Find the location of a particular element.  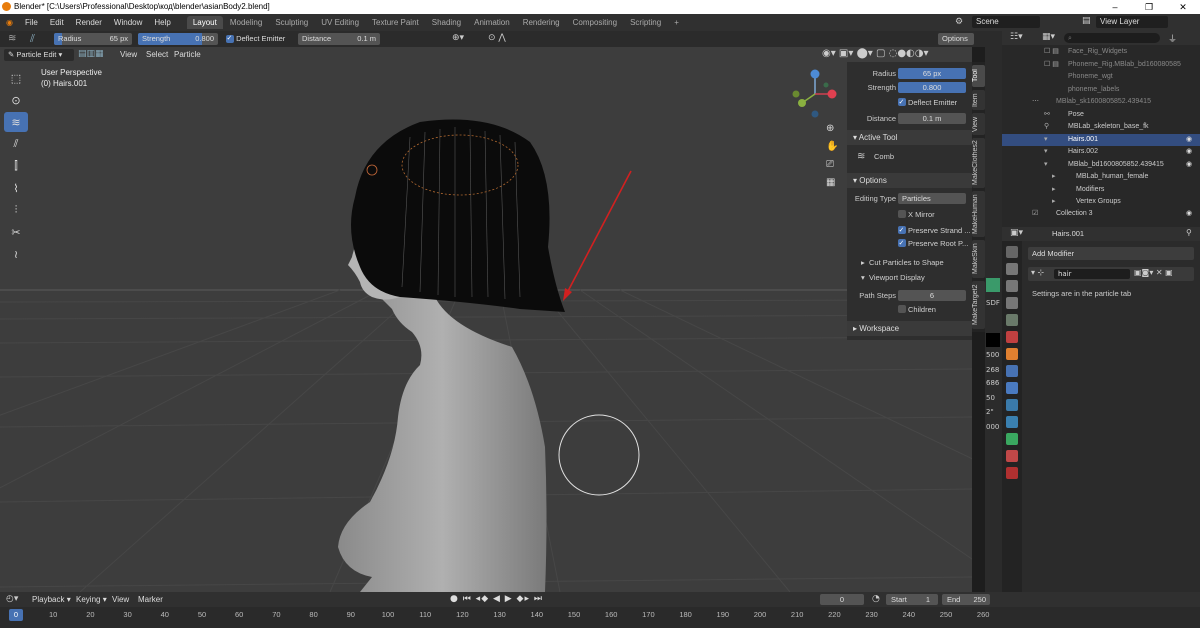

comb-brush-icon: ≋ is located at coordinates (16, 122).